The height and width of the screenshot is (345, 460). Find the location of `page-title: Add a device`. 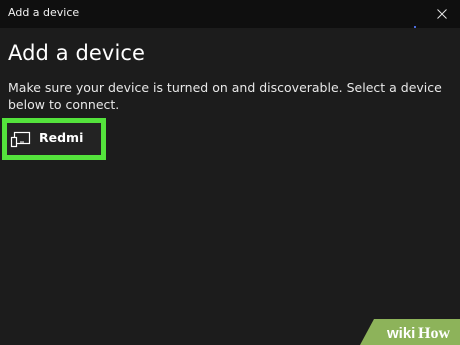

page-title: Add a device is located at coordinates (77, 53).